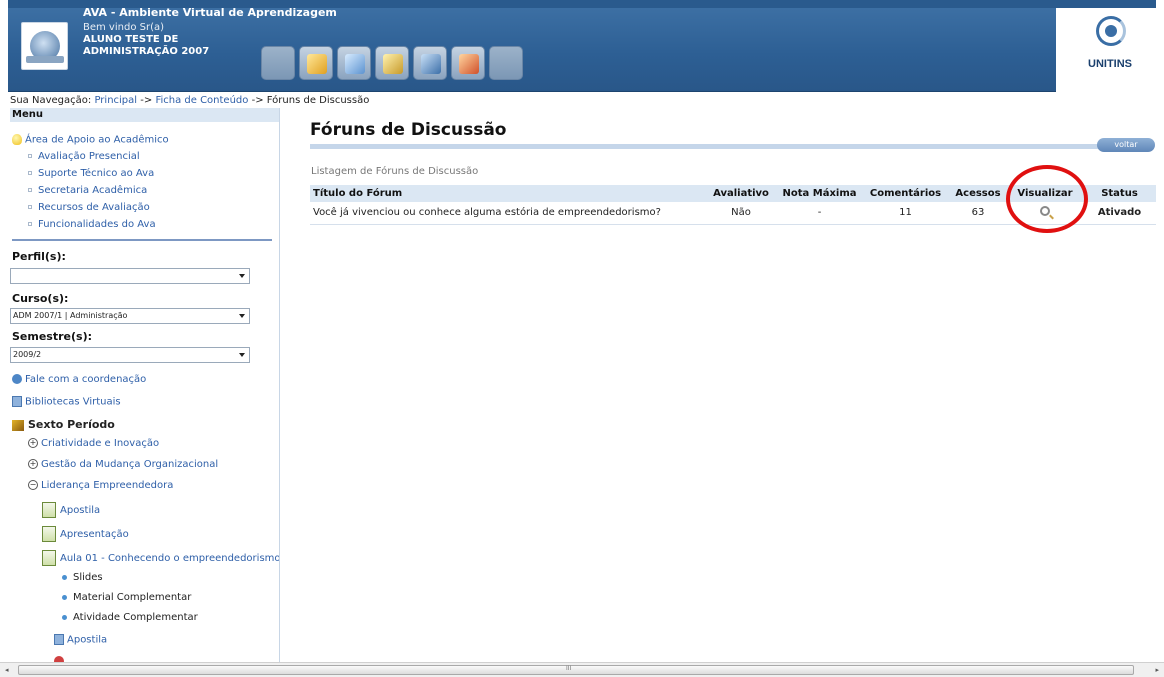  I want to click on title-underline, so click(705, 146).